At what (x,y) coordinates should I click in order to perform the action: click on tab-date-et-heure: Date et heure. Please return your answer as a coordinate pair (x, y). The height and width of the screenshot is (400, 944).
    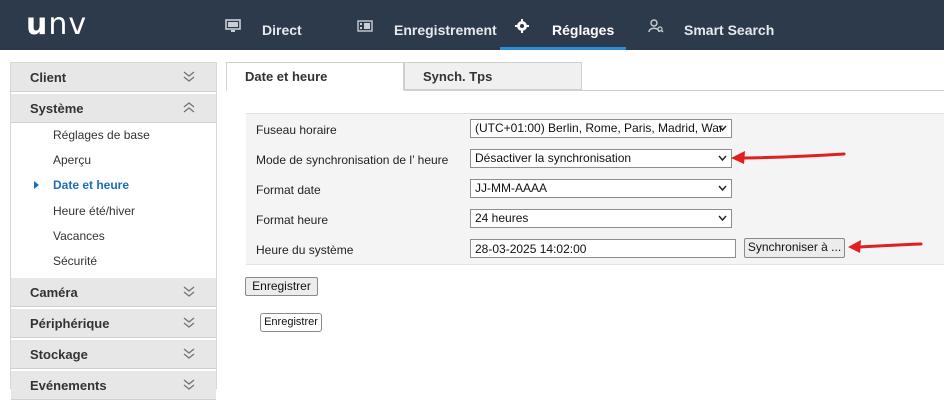
    Looking at the image, I should click on (315, 76).